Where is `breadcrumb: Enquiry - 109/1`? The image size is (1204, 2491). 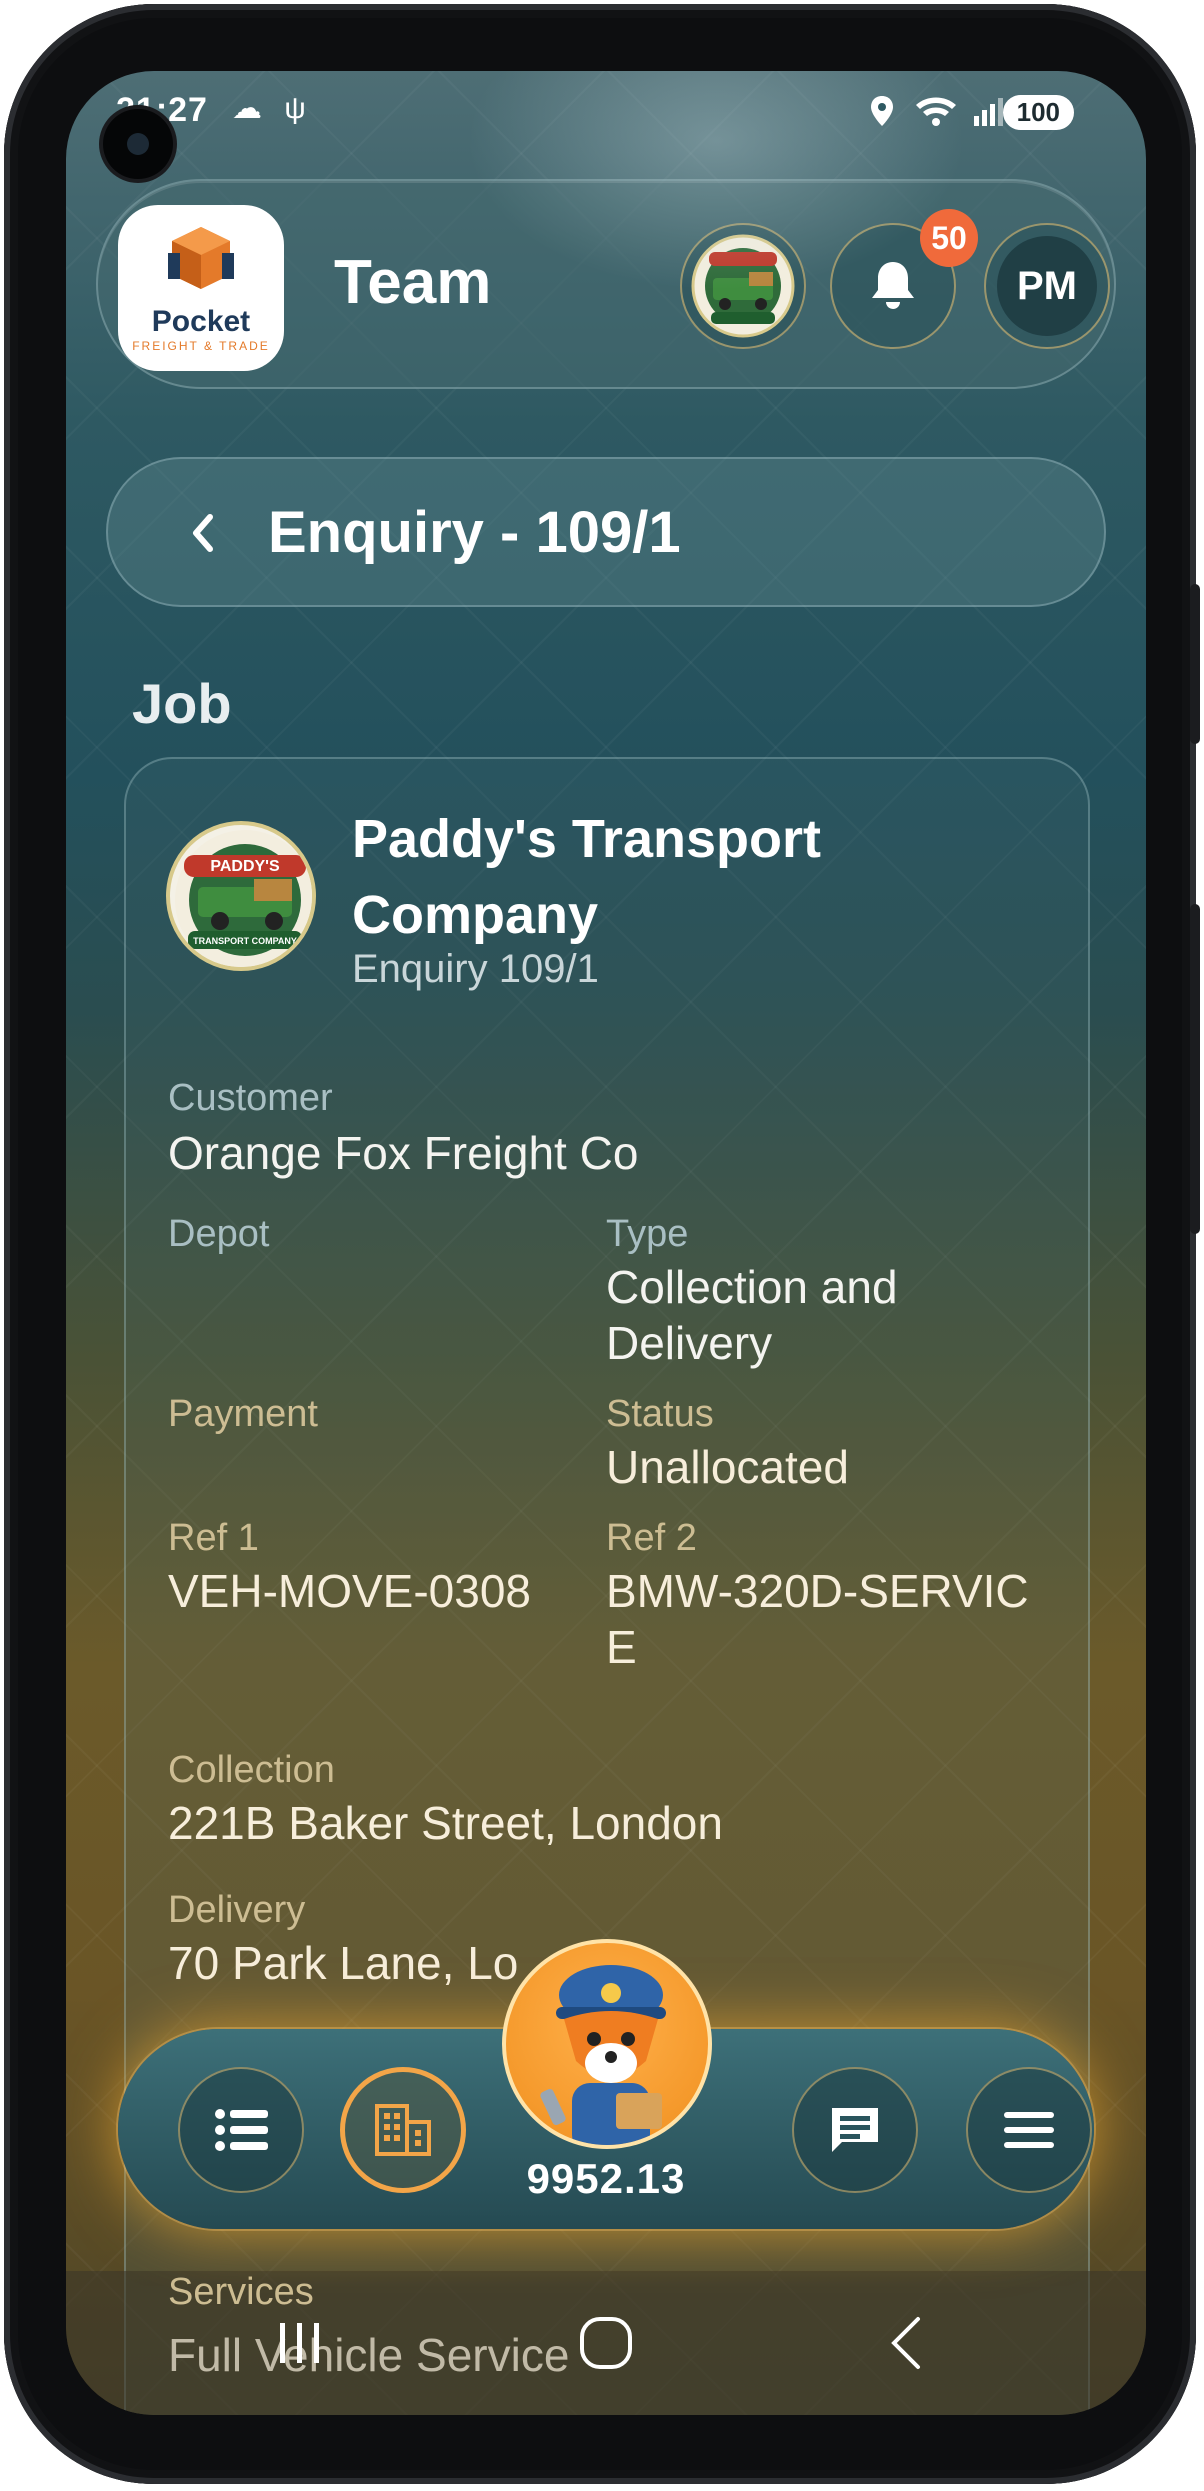 breadcrumb: Enquiry - 109/1 is located at coordinates (606, 532).